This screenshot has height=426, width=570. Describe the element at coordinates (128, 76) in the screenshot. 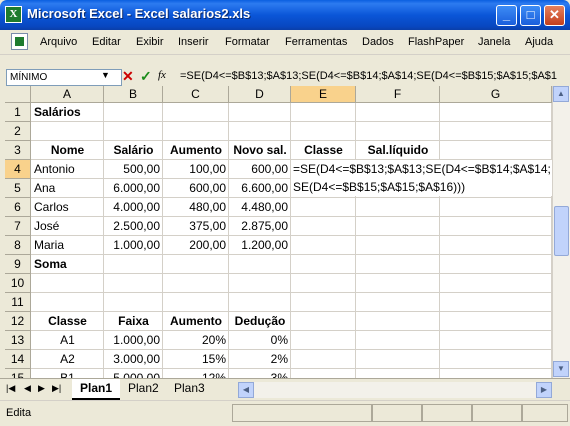

I see `cancel-icon: ✕` at that location.